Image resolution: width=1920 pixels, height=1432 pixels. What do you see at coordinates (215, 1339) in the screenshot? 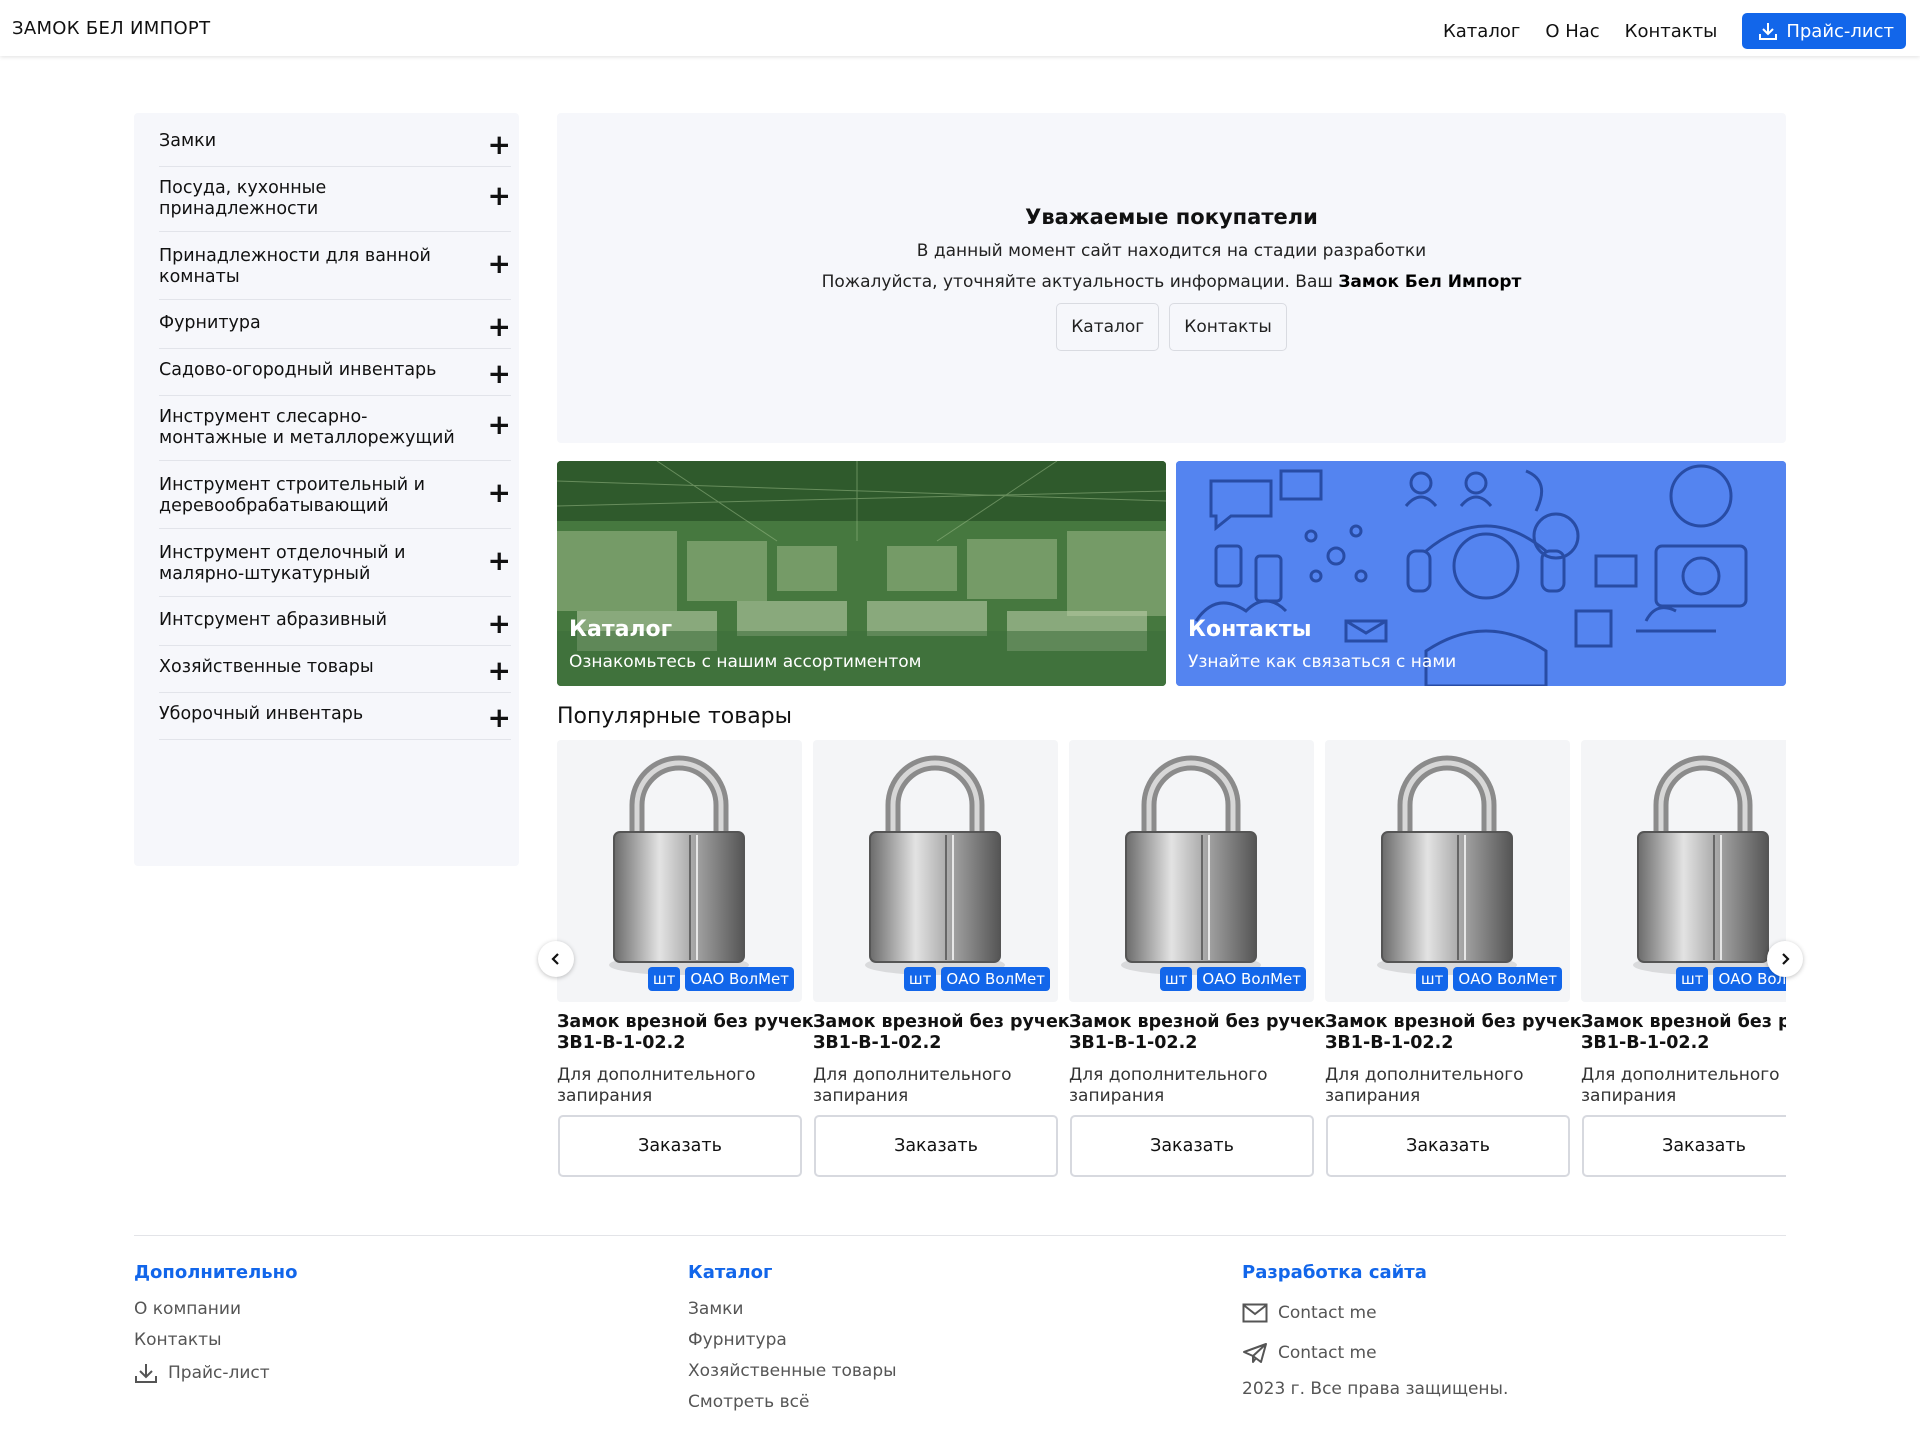
I see `footer-contacts-link: Контакты` at bounding box center [215, 1339].